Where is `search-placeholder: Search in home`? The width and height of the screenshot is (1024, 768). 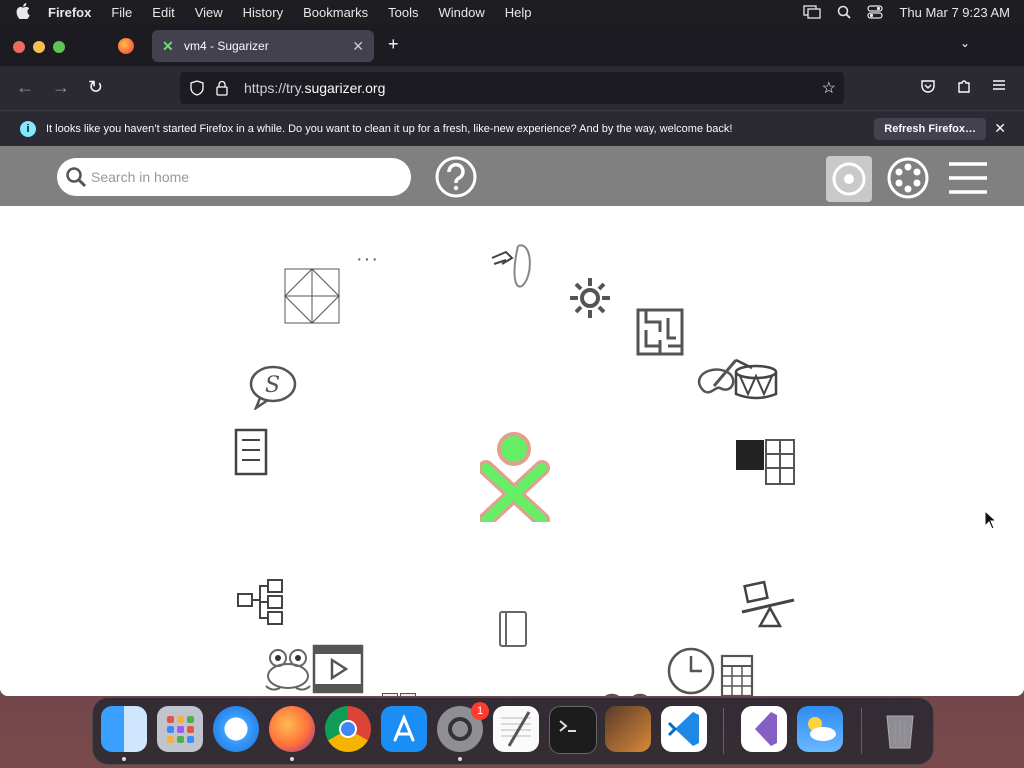 search-placeholder: Search in home is located at coordinates (140, 177).